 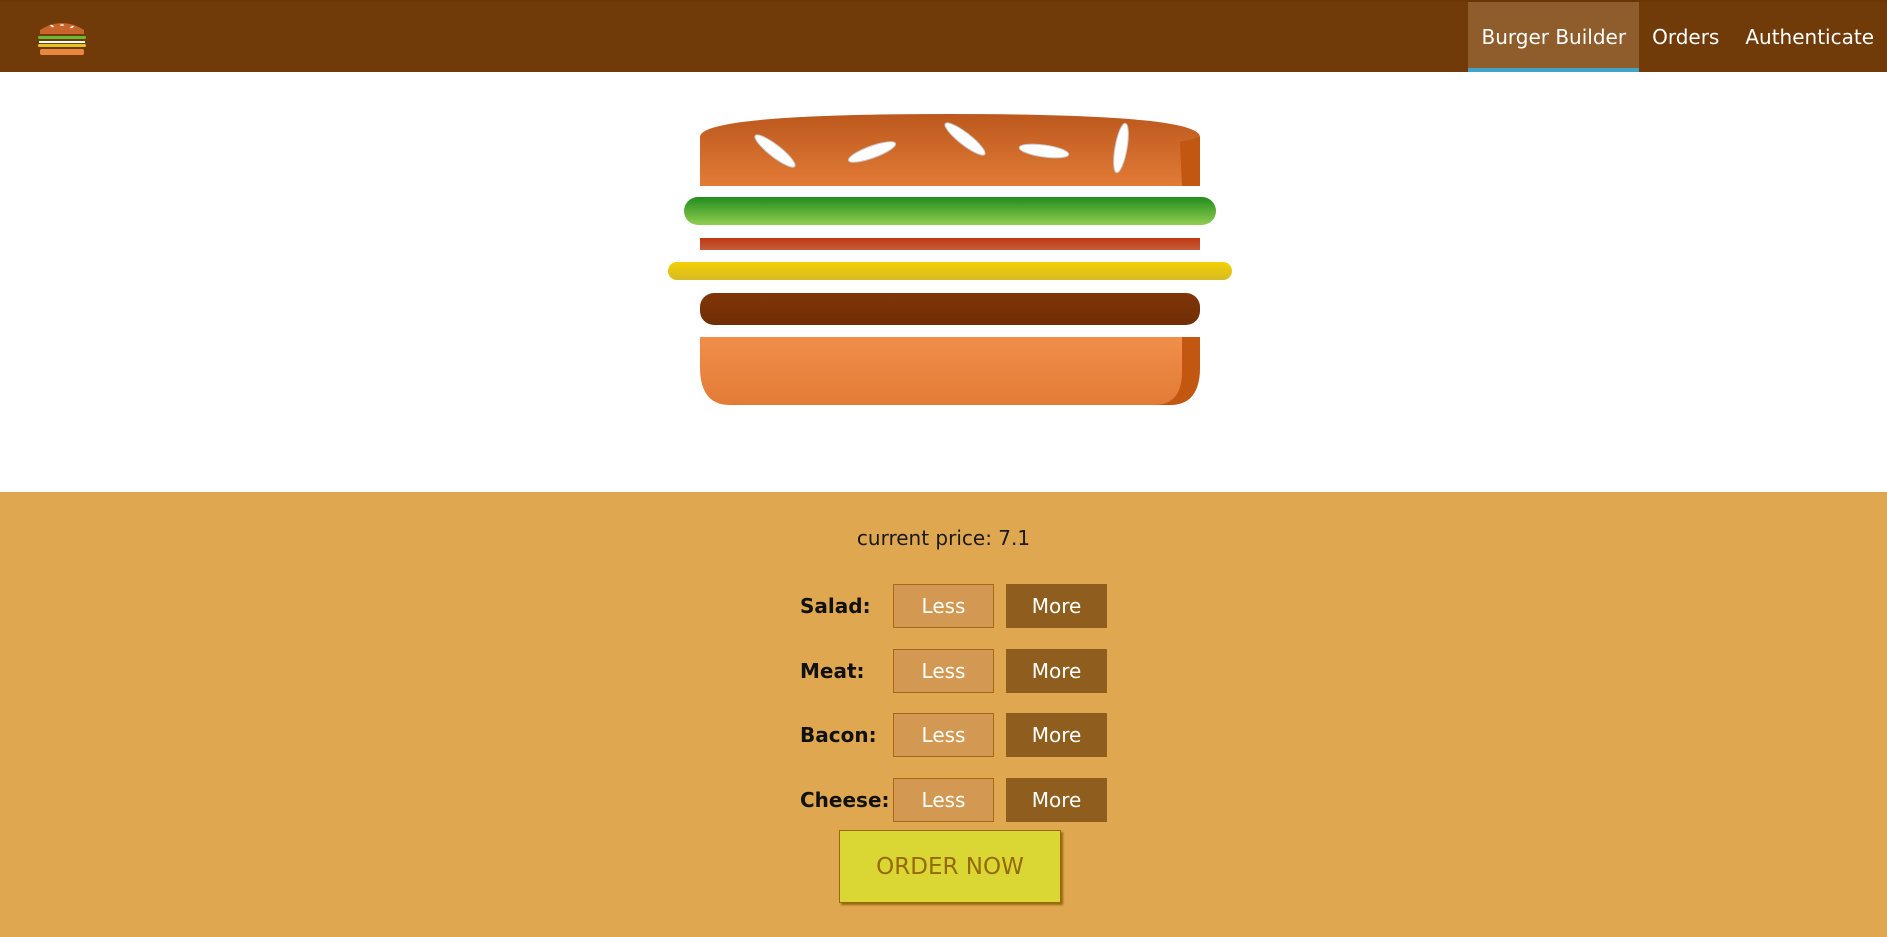 I want to click on burger-illustration, so click(x=950, y=259).